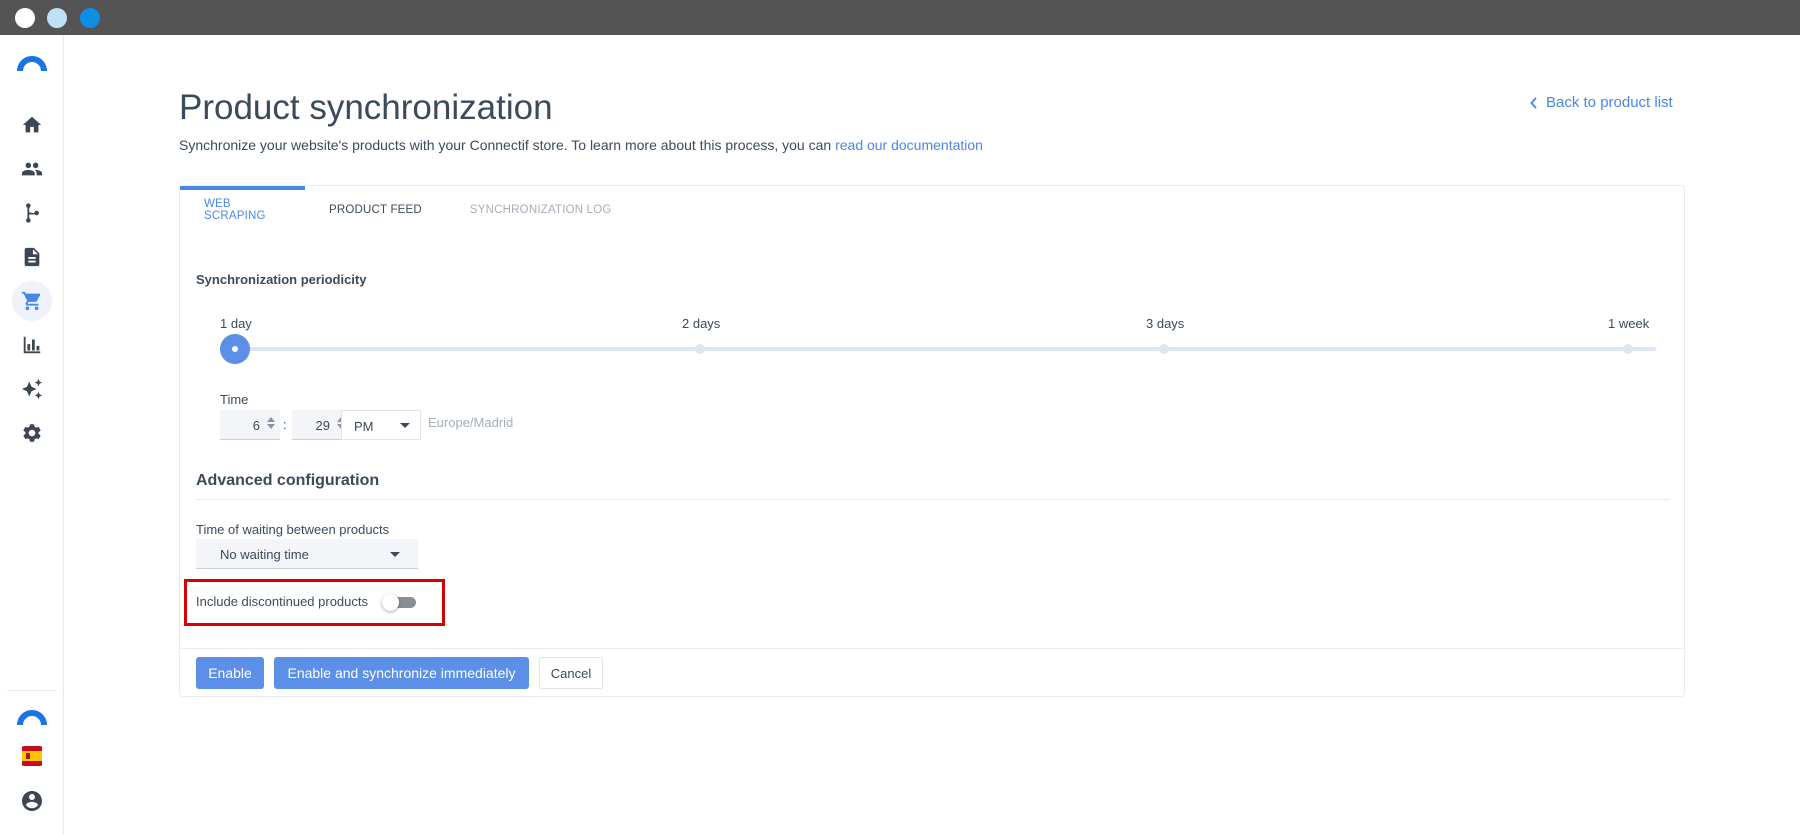  Describe the element at coordinates (242, 210) in the screenshot. I see `tab-web-scraping: WEB SCRAPING` at that location.